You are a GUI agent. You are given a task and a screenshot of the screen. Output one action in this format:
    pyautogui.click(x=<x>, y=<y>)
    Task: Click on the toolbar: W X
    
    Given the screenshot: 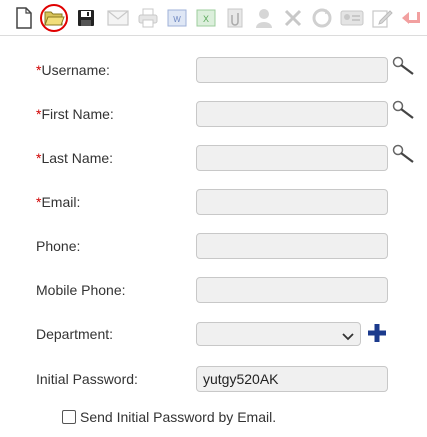 What is the action you would take?
    pyautogui.click(x=213, y=18)
    